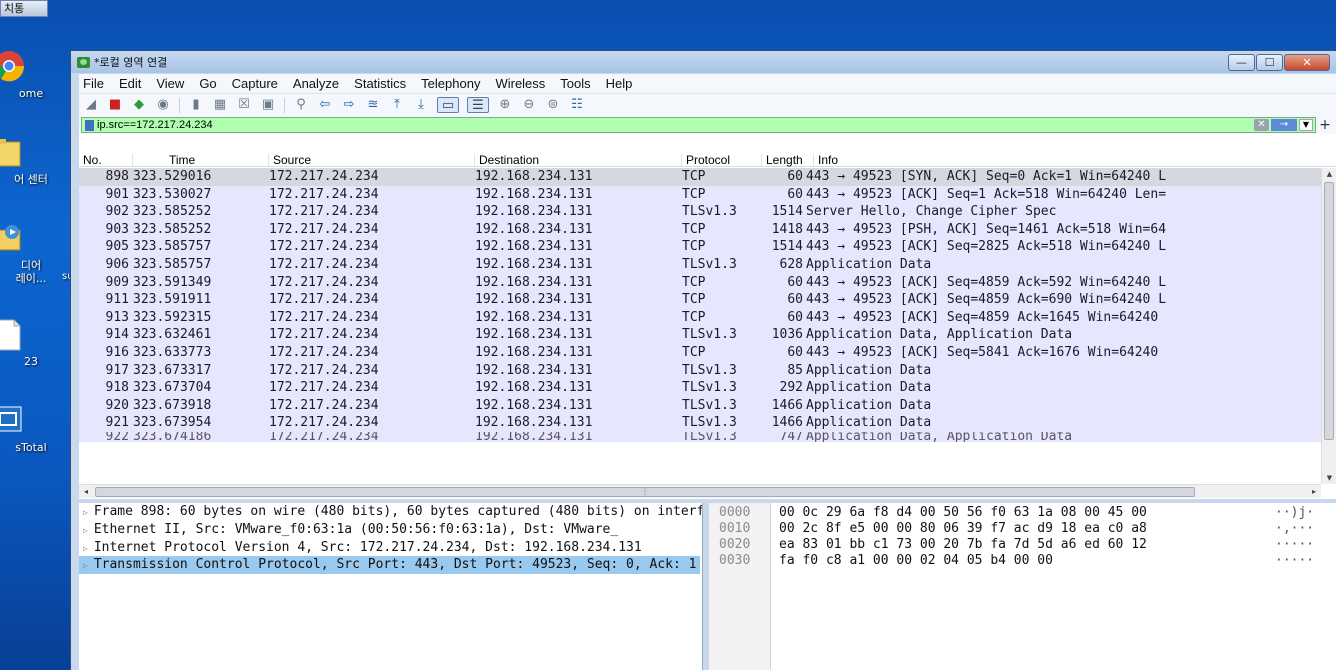  Describe the element at coordinates (788, 160) in the screenshot. I see `column-header-length: Length` at that location.